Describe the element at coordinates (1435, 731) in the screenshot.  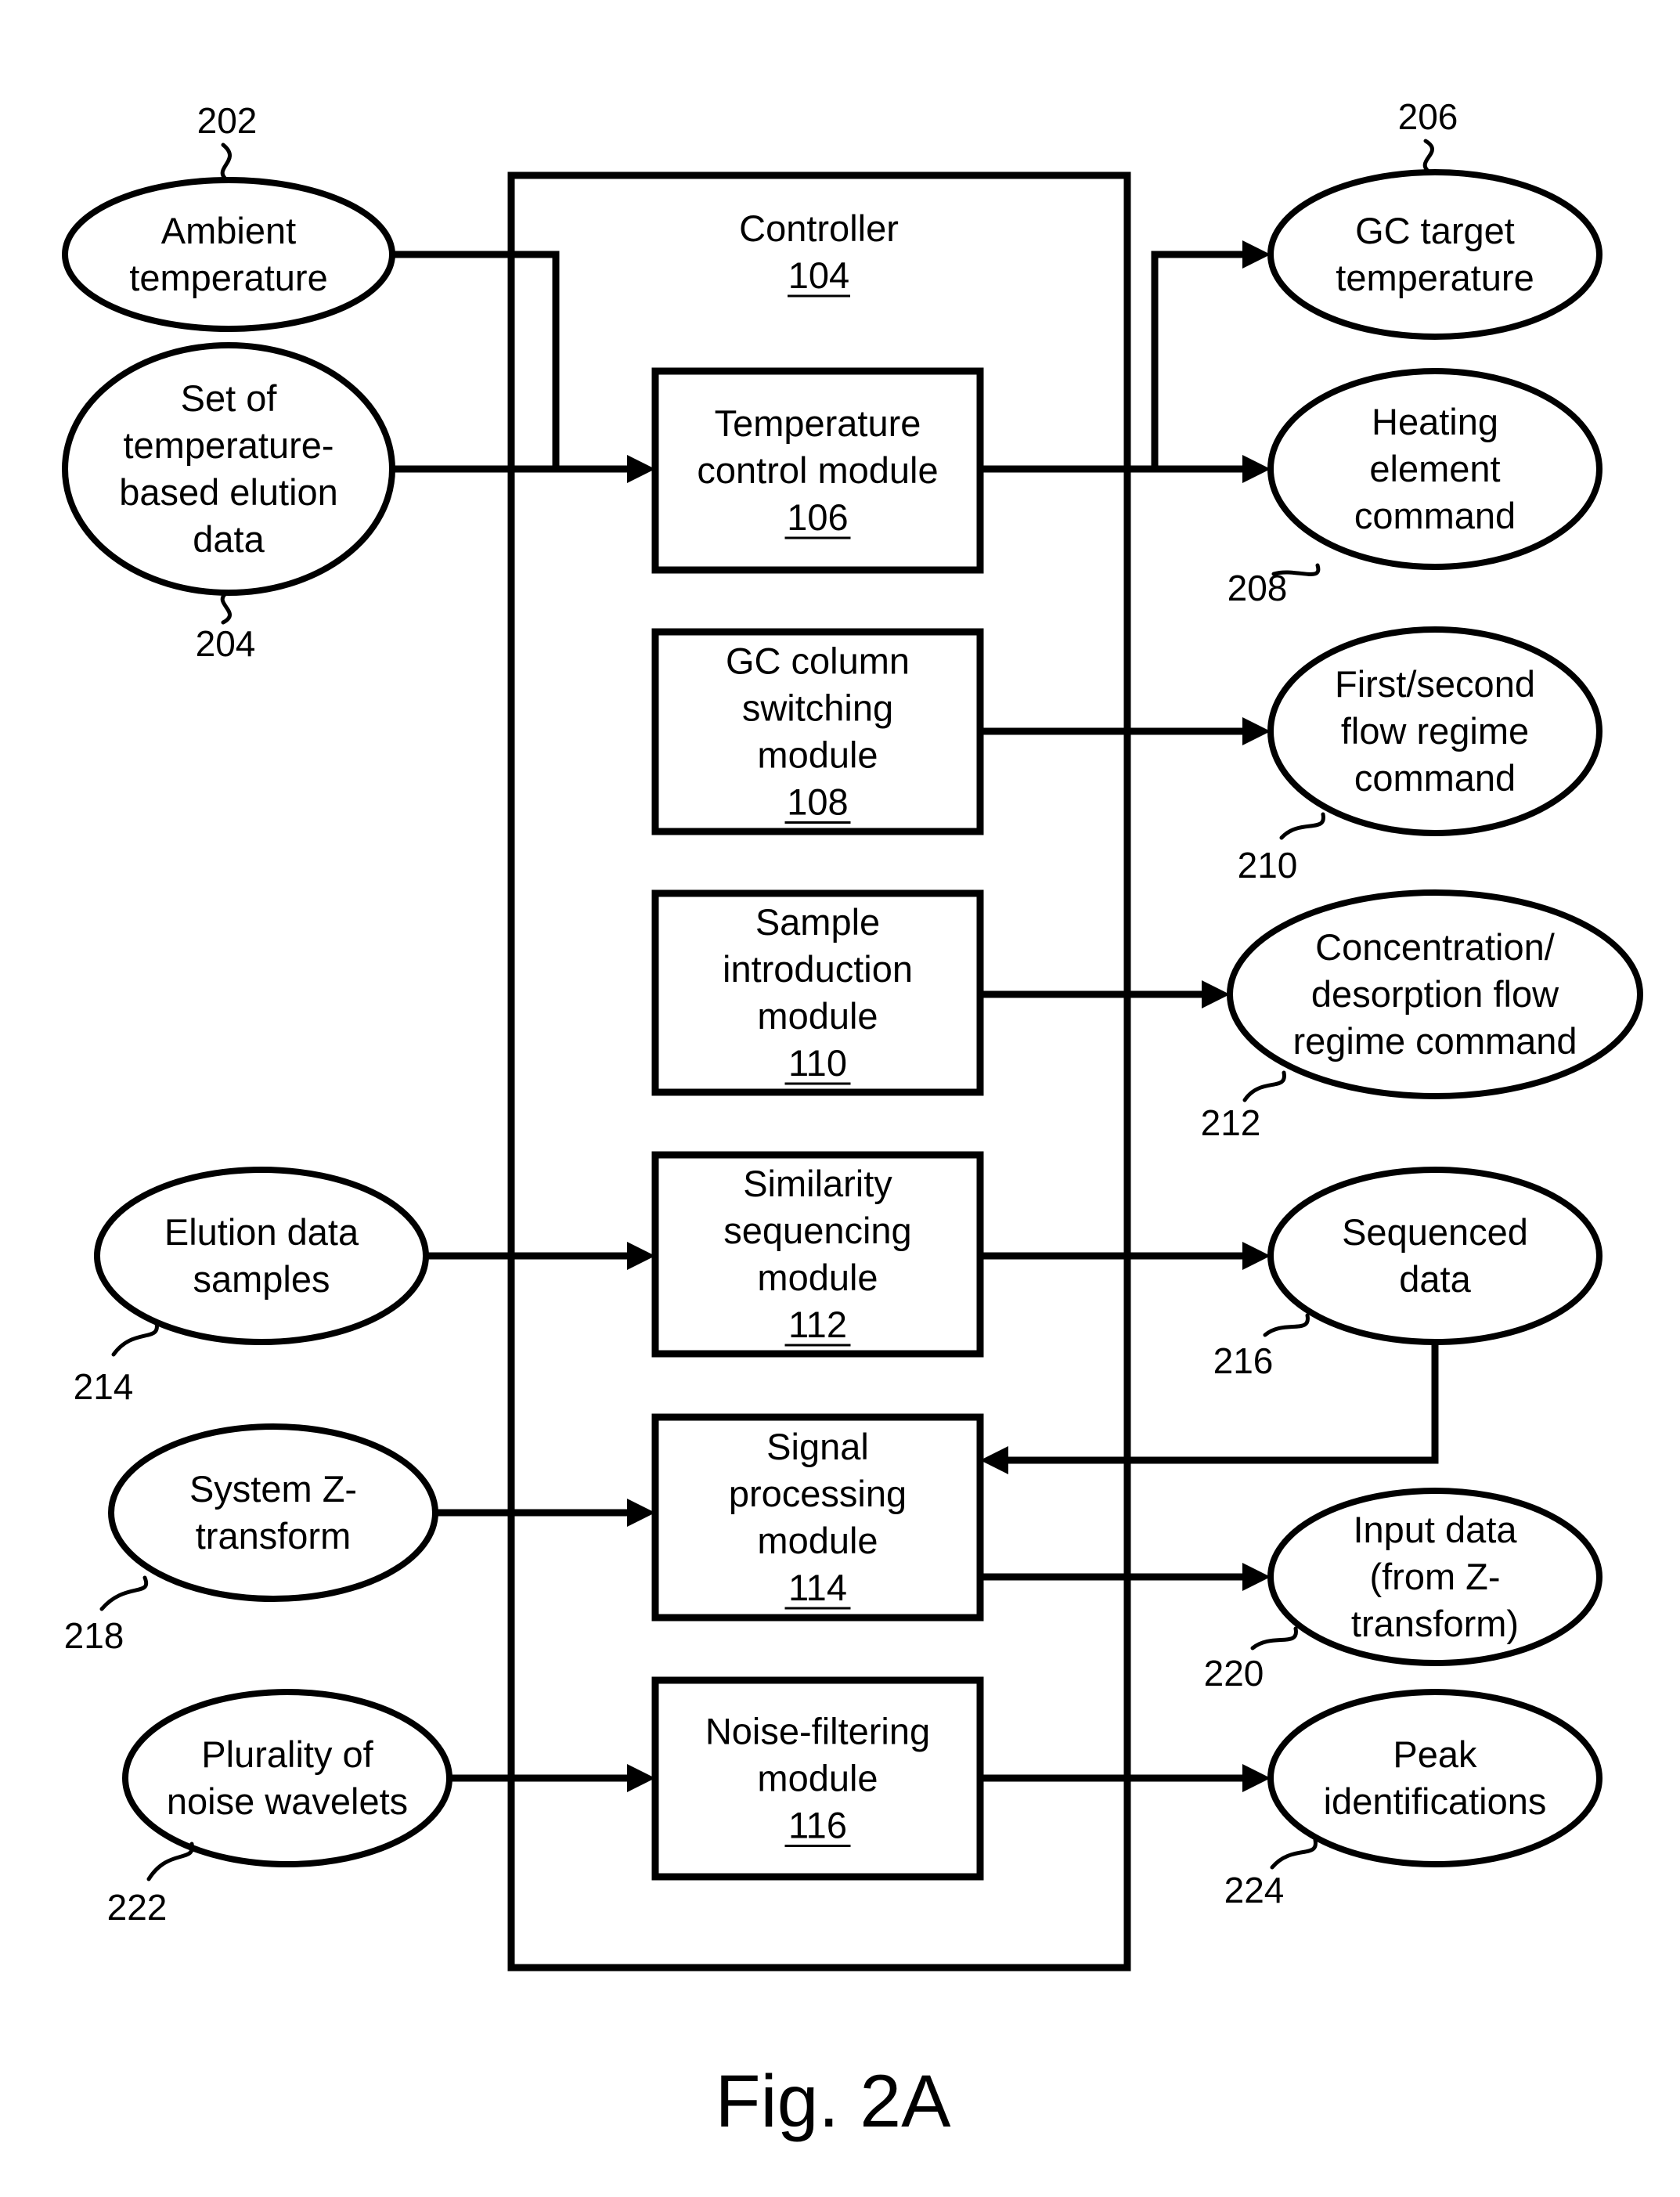
I see `node-label-line: flow regime` at that location.